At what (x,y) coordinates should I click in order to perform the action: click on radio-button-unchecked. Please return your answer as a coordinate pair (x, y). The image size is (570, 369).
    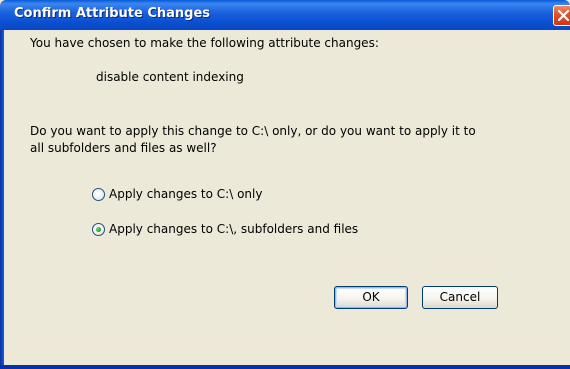
    Looking at the image, I should click on (98, 194).